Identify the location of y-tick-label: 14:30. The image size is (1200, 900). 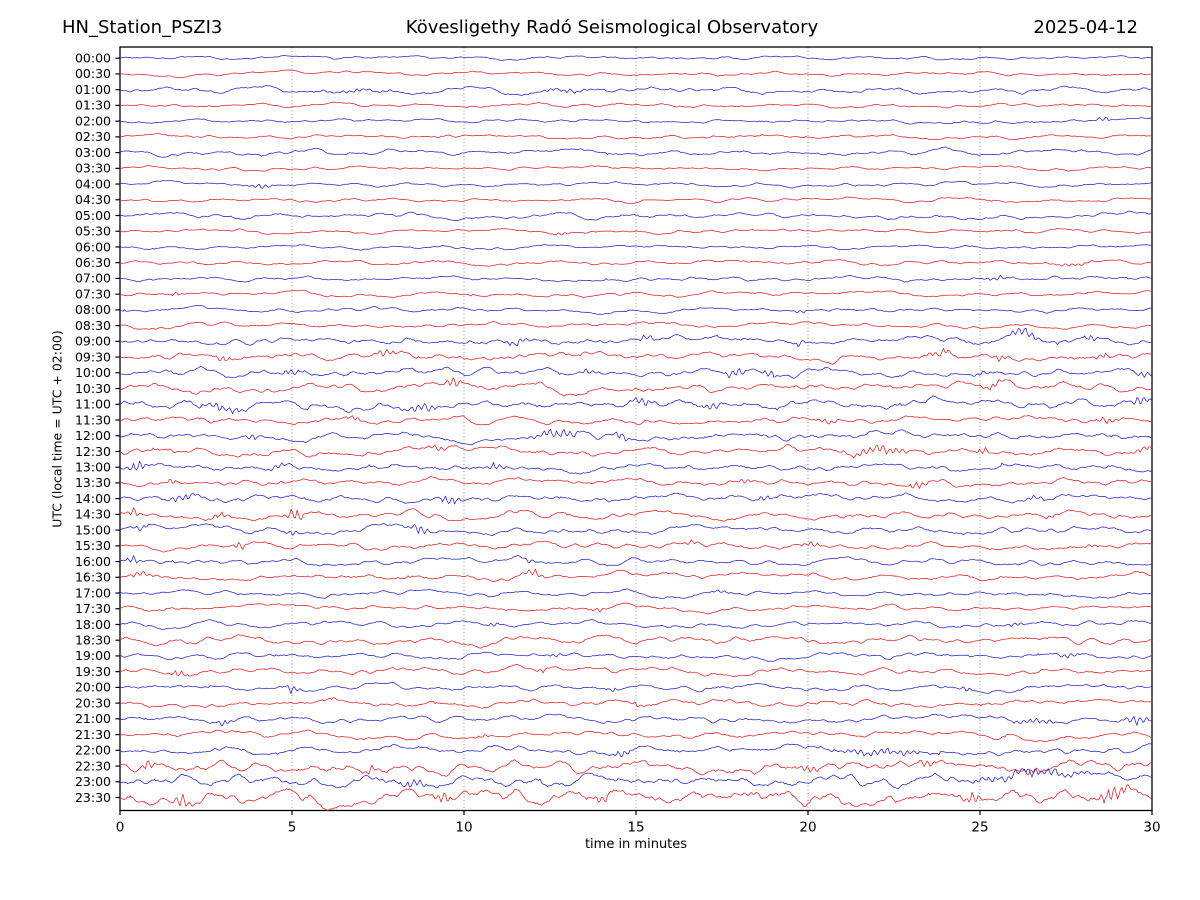
(93, 514).